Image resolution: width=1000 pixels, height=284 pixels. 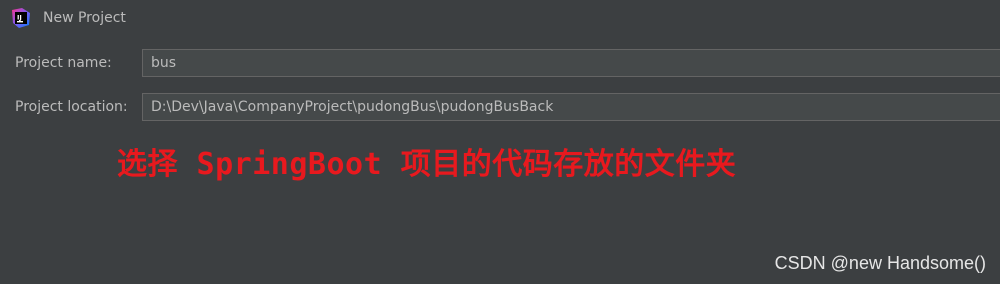 I want to click on title-bar: IJ New Project, so click(x=500, y=18).